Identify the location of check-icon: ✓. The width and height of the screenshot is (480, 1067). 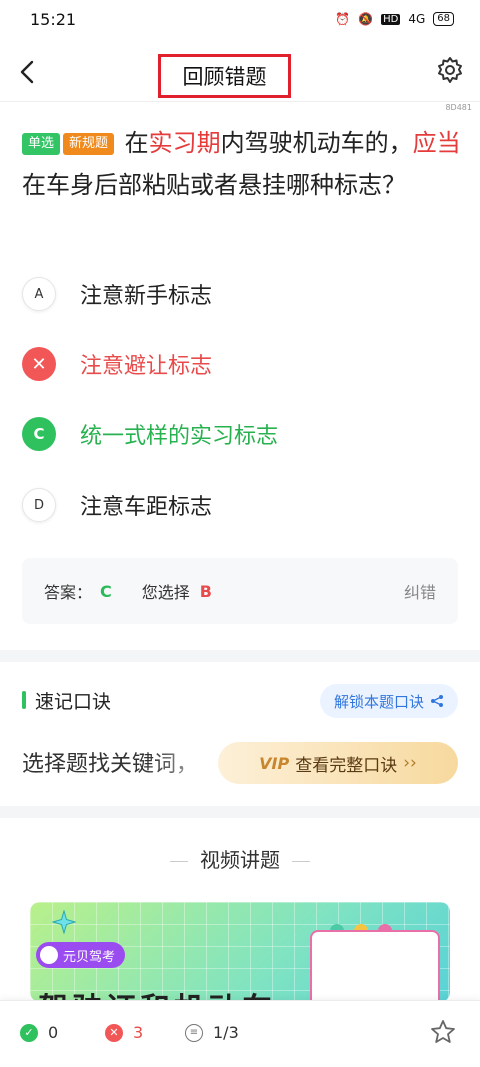
(29, 1032).